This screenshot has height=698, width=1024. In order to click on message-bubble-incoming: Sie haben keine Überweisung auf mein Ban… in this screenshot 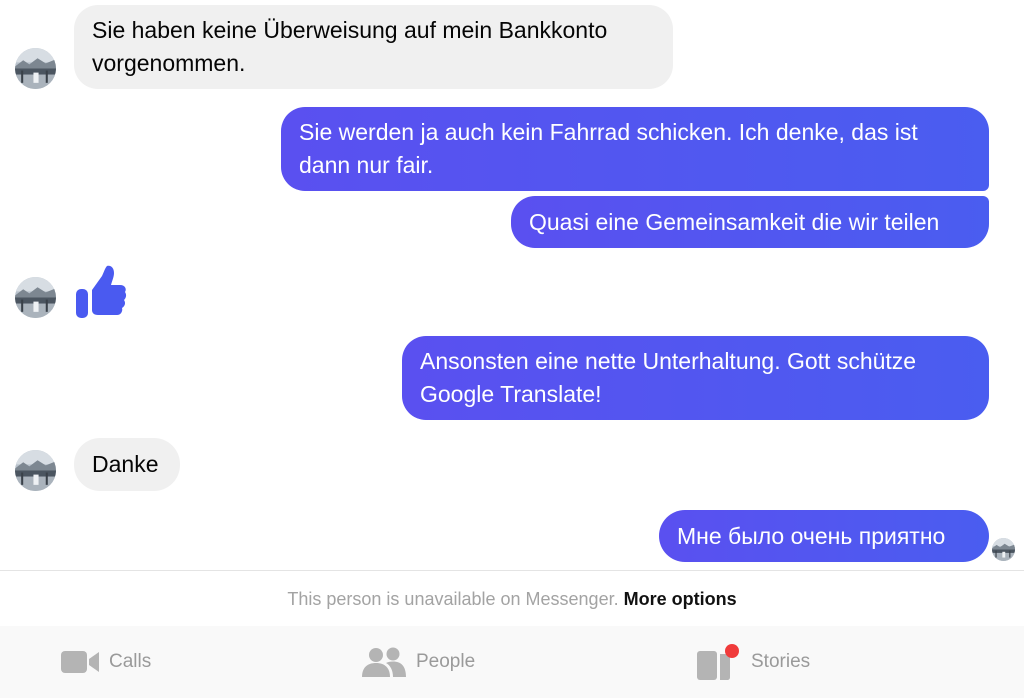, I will do `click(373, 47)`.